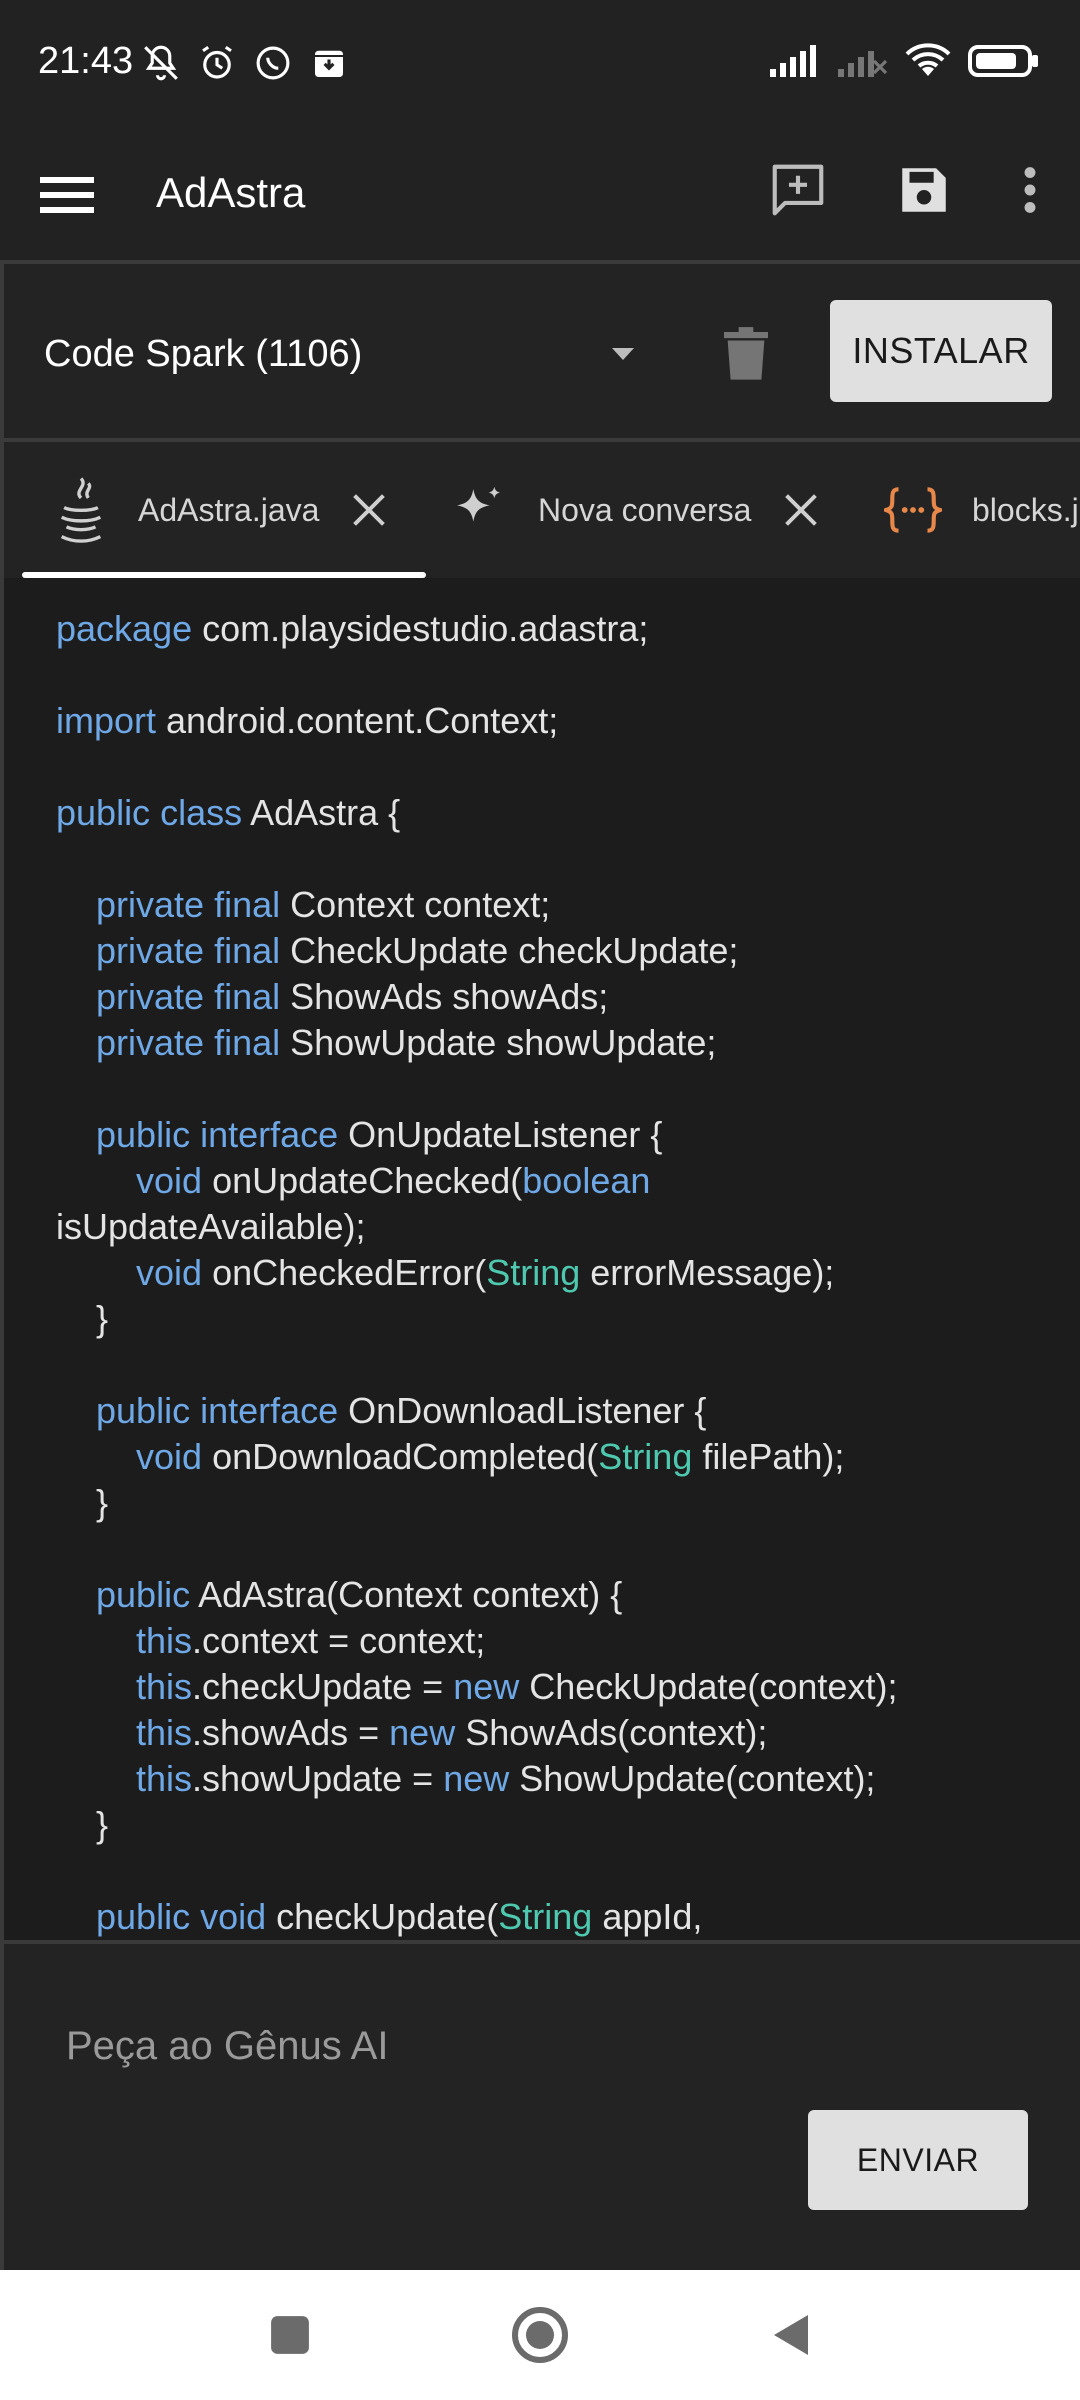 The height and width of the screenshot is (2400, 1080). I want to click on recents-button, so click(290, 2335).